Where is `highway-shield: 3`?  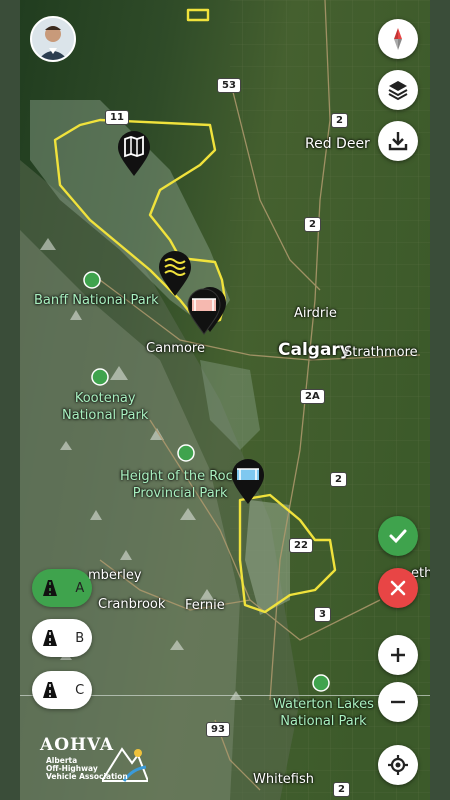 highway-shield: 3 is located at coordinates (322, 614).